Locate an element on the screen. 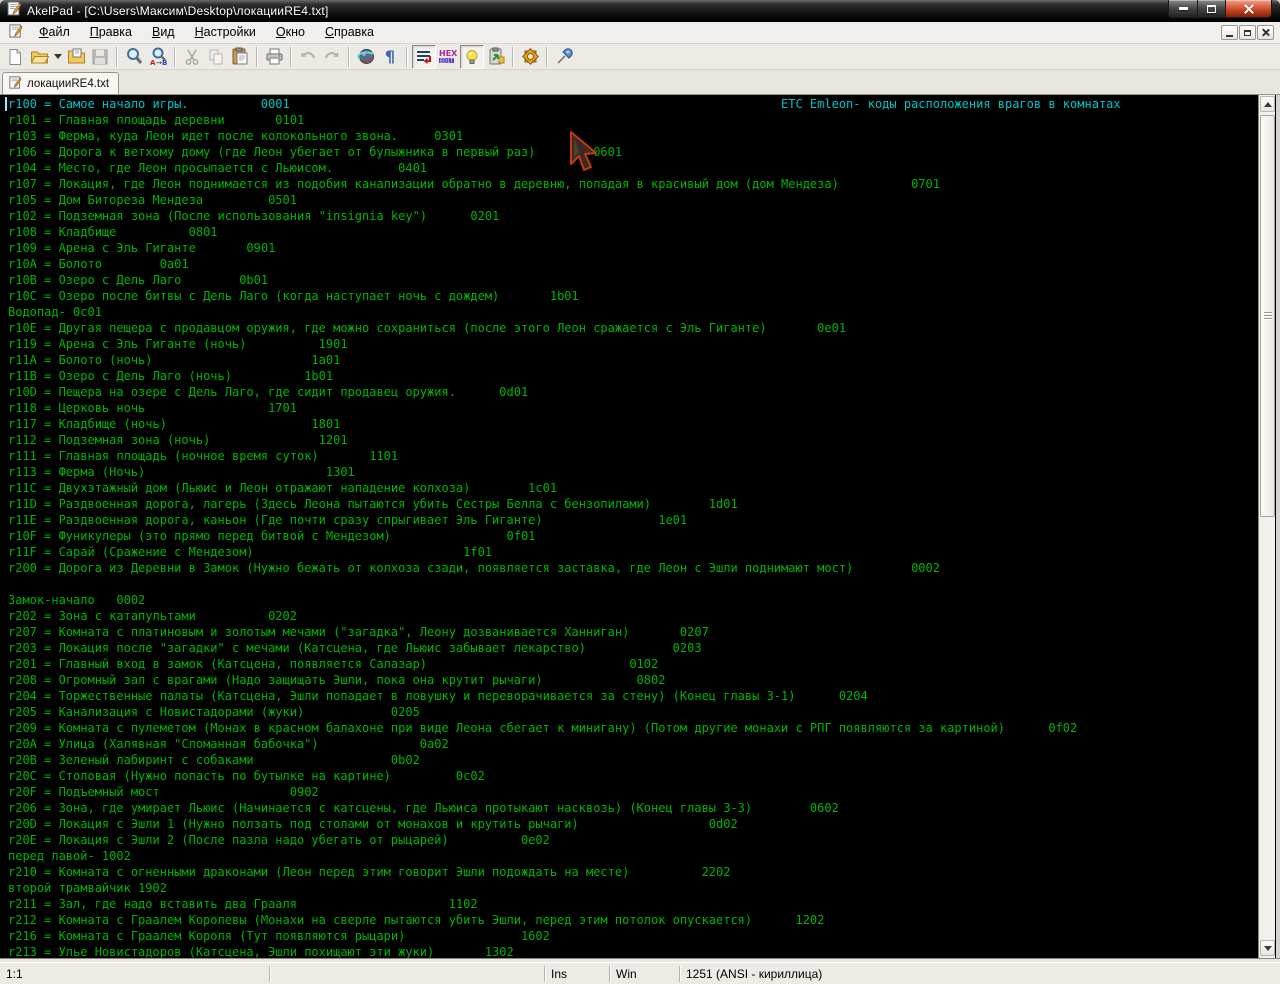  mdi-minimize-button is located at coordinates (1229, 32).